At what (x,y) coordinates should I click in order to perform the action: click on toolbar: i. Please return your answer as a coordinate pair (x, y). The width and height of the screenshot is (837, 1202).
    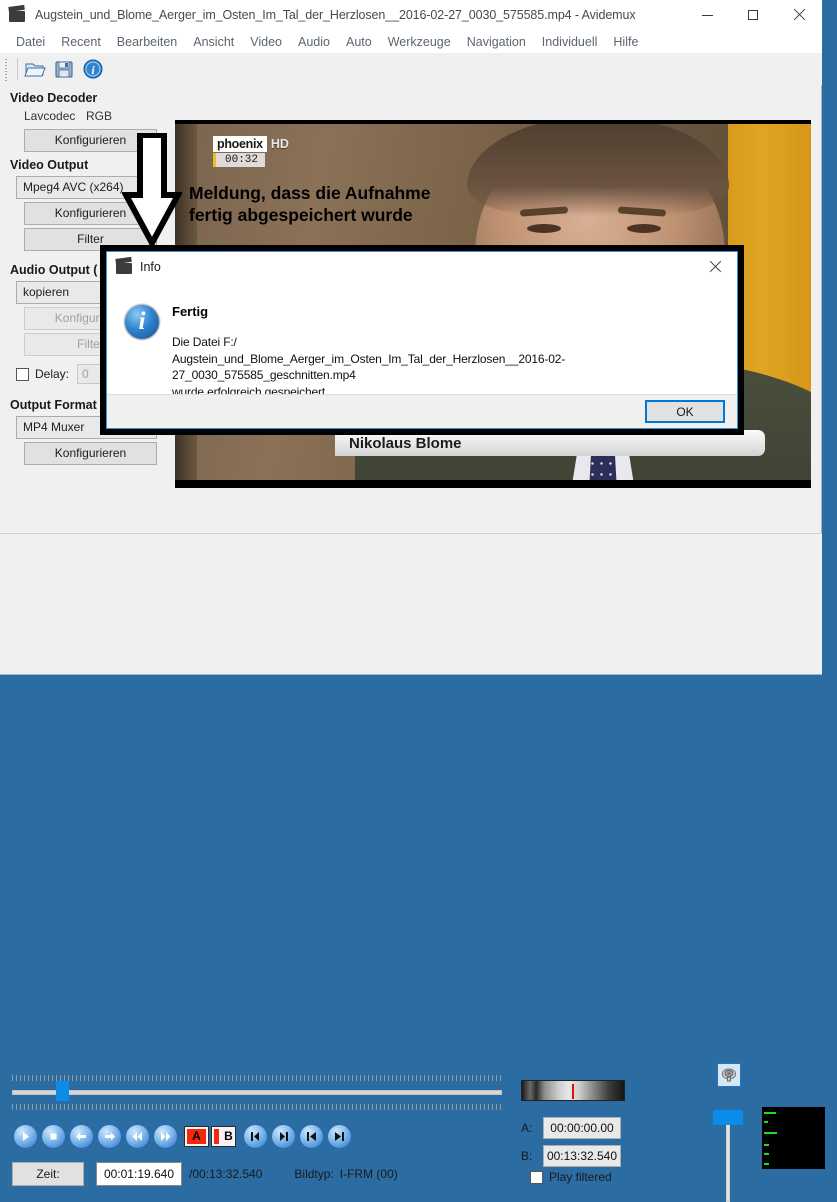
    Looking at the image, I should click on (411, 69).